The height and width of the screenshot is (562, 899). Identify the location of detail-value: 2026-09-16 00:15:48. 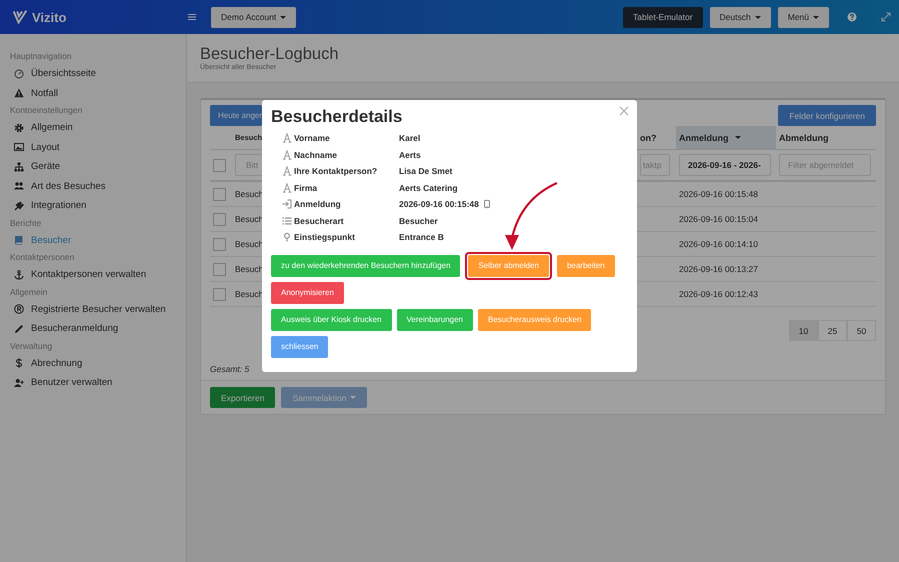
(439, 204).